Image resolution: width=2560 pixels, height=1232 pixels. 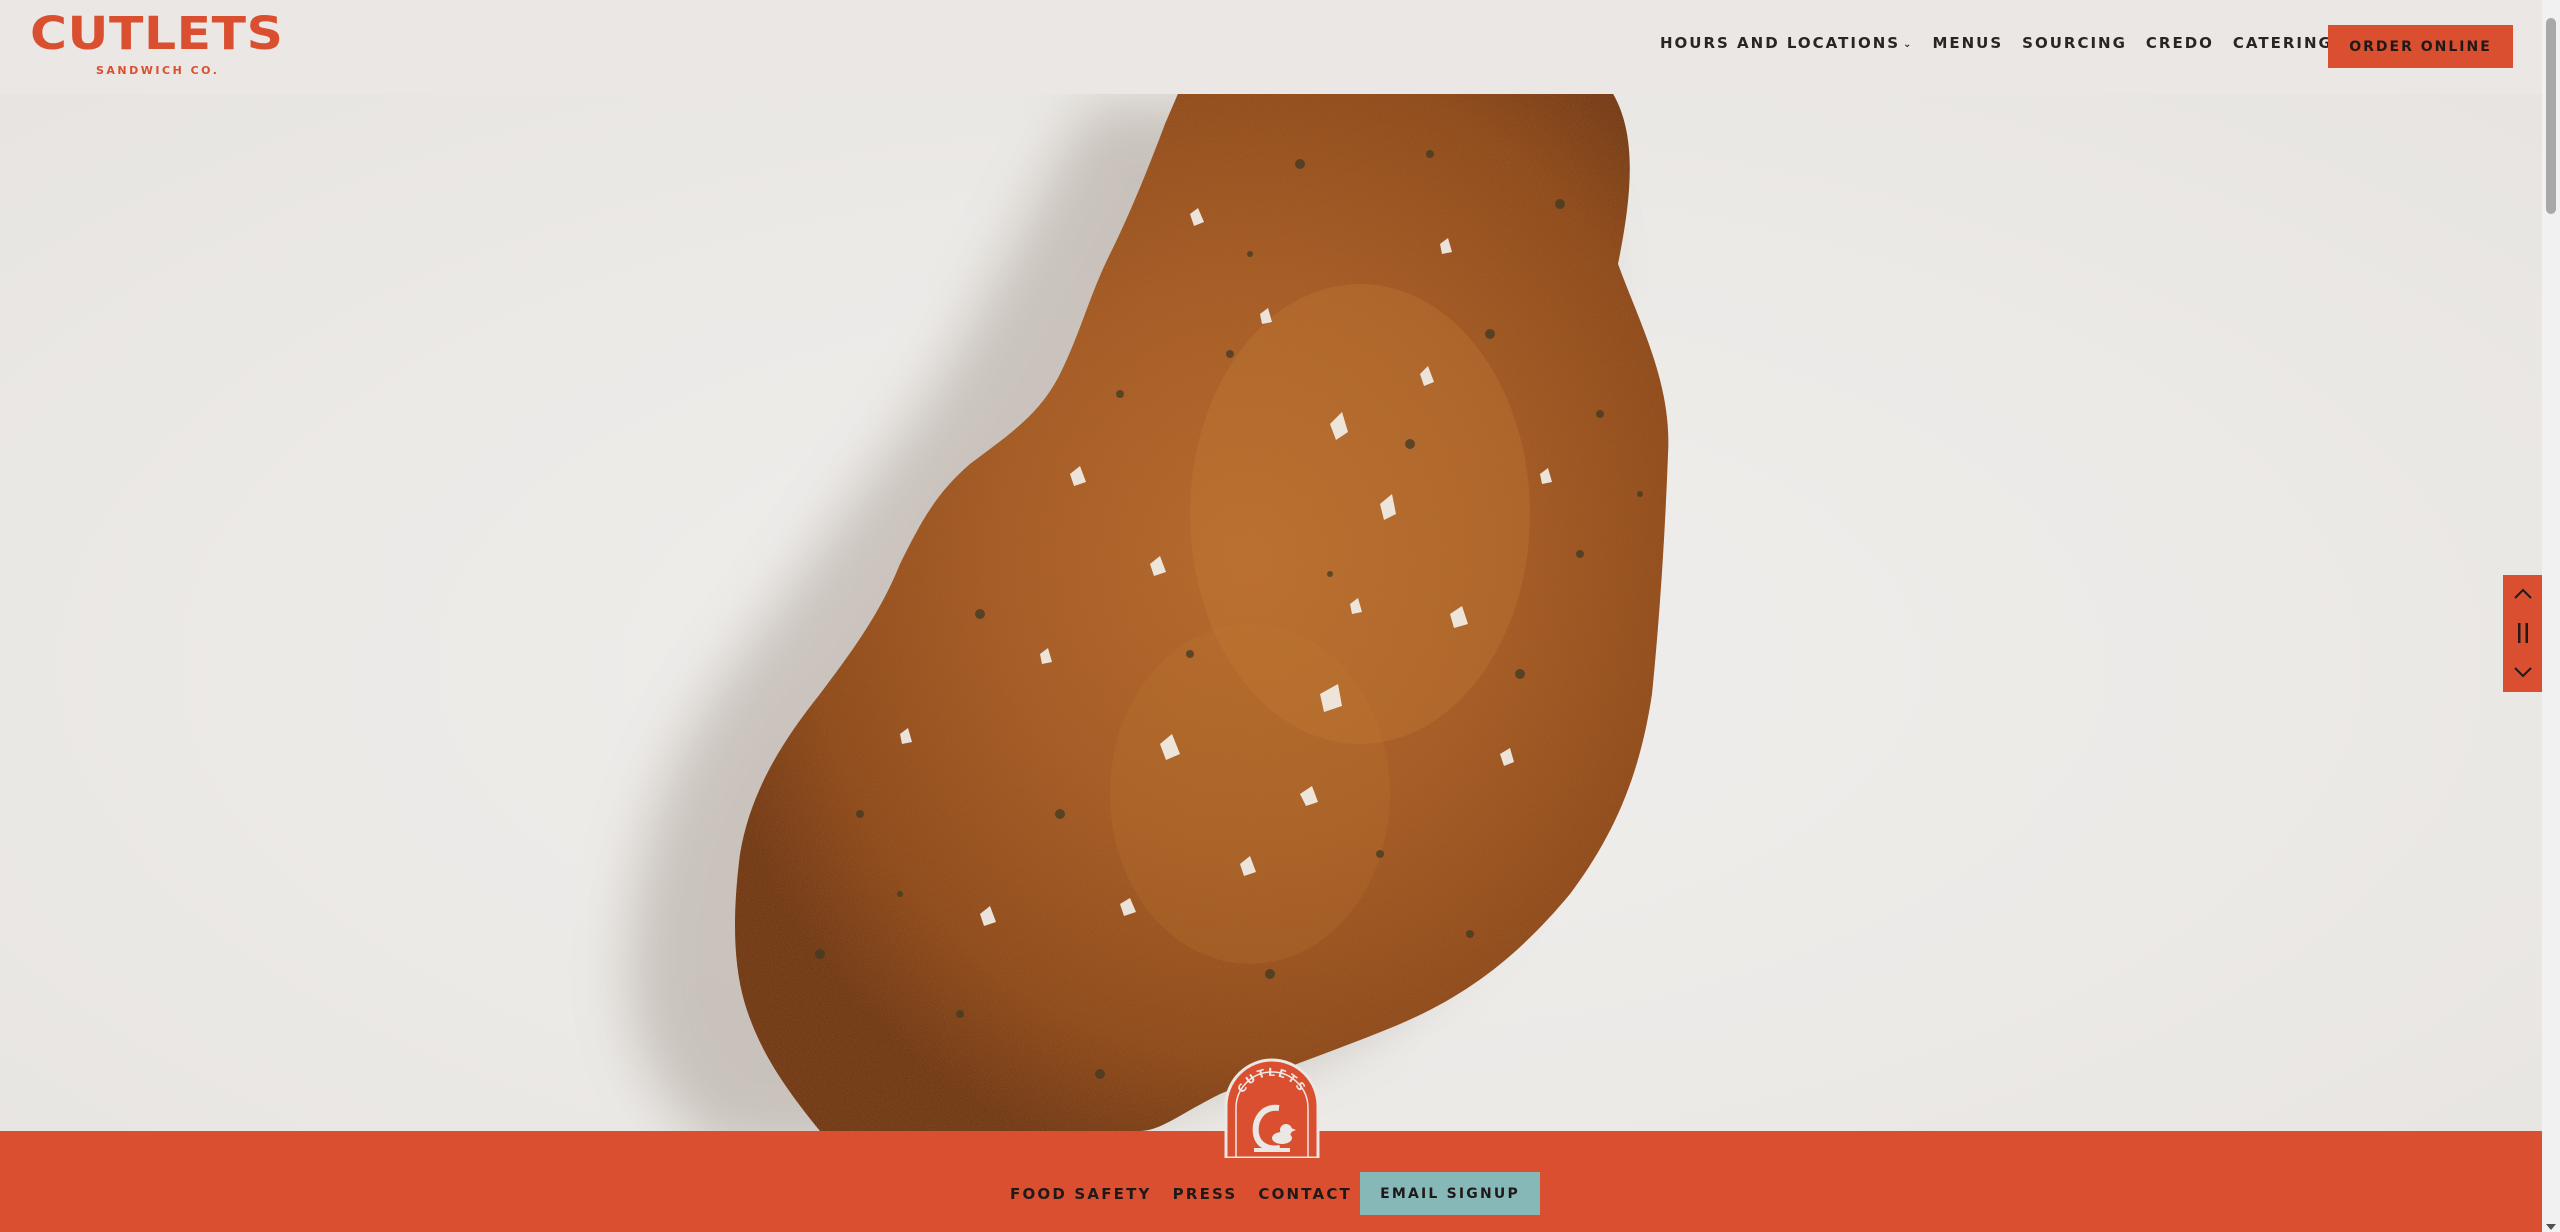 What do you see at coordinates (1272, 1108) in the screenshot?
I see `cutlets-badge-logo: CUTLETS` at bounding box center [1272, 1108].